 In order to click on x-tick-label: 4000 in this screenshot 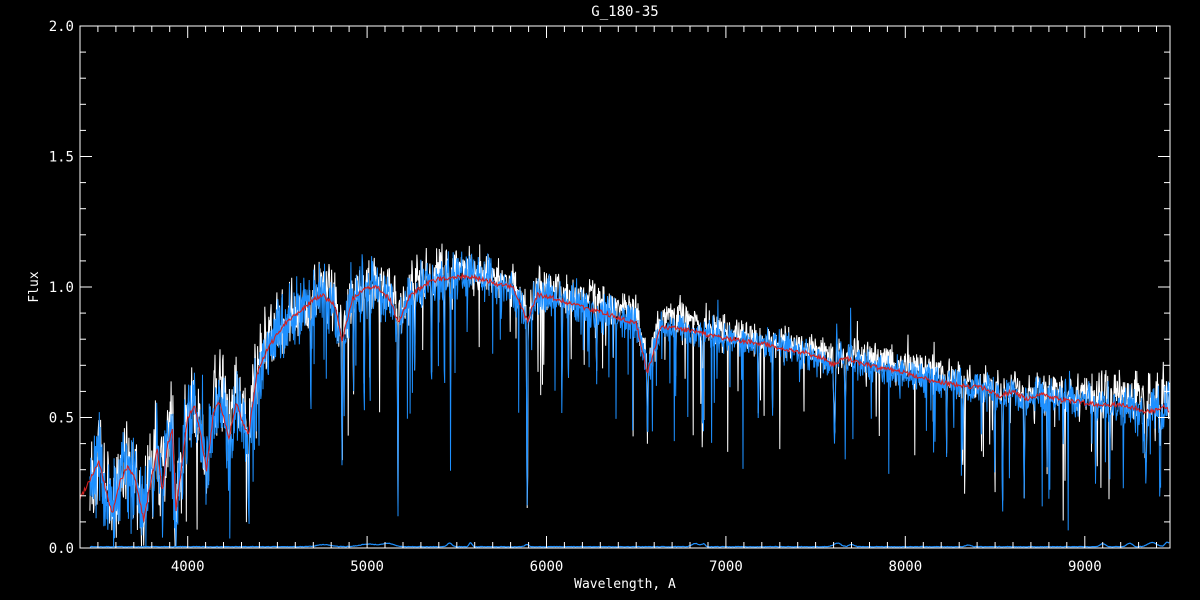, I will do `click(188, 567)`.